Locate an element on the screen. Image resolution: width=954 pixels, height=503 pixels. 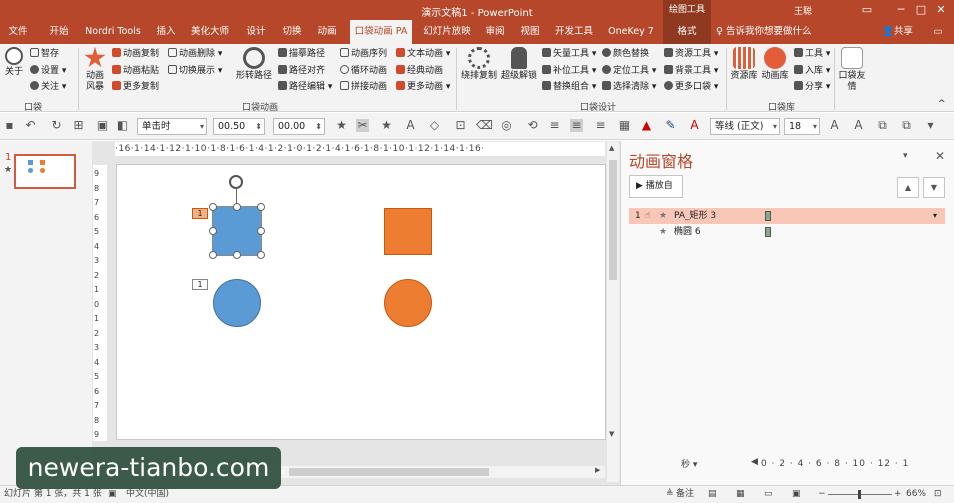
vector-tool-button: 矢量工具 ▾ is located at coordinates (569, 54).